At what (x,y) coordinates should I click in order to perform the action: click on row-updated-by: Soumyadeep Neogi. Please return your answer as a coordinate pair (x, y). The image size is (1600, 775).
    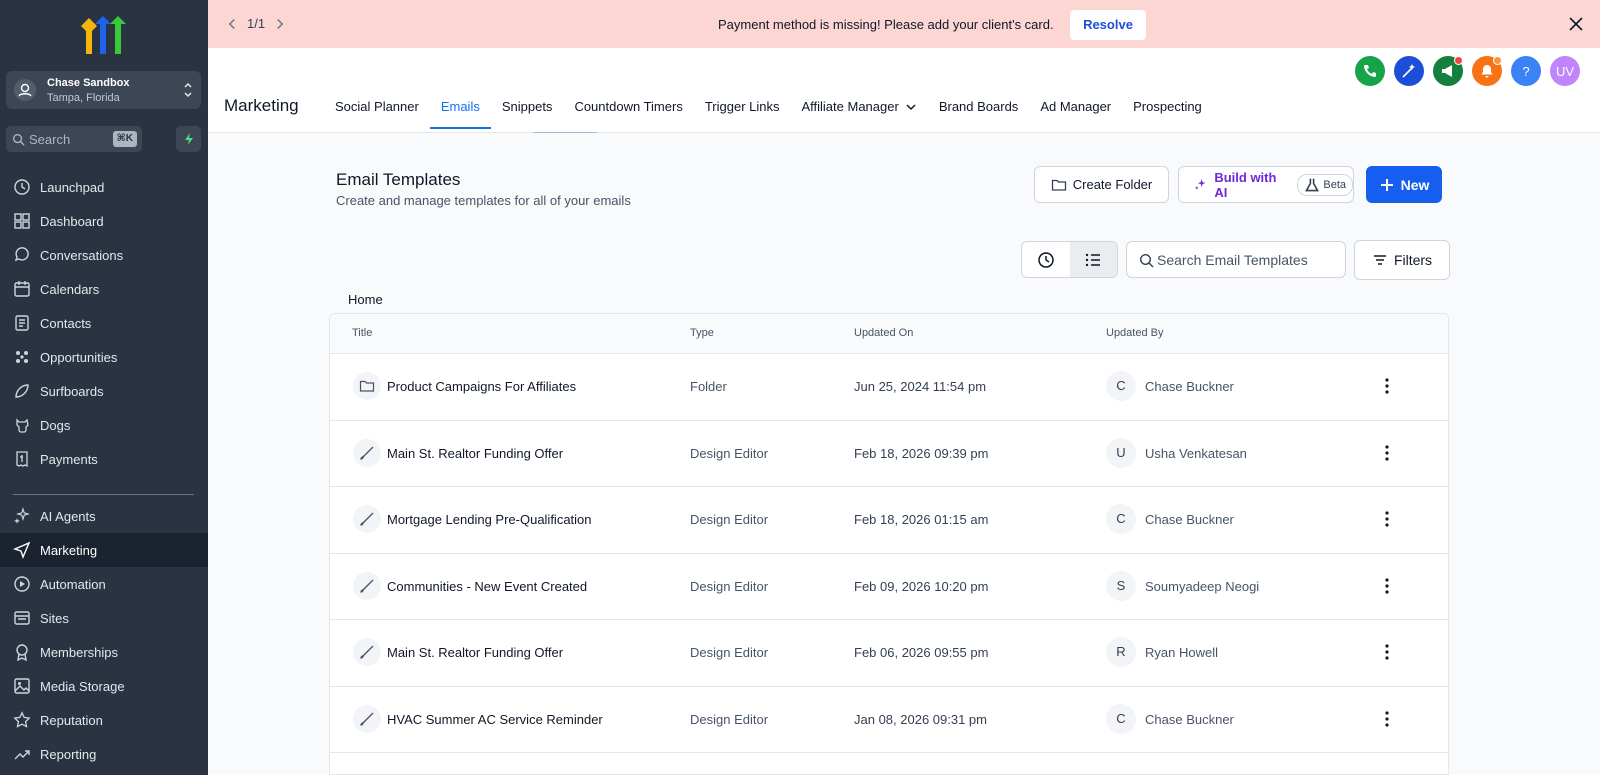
    Looking at the image, I should click on (1202, 586).